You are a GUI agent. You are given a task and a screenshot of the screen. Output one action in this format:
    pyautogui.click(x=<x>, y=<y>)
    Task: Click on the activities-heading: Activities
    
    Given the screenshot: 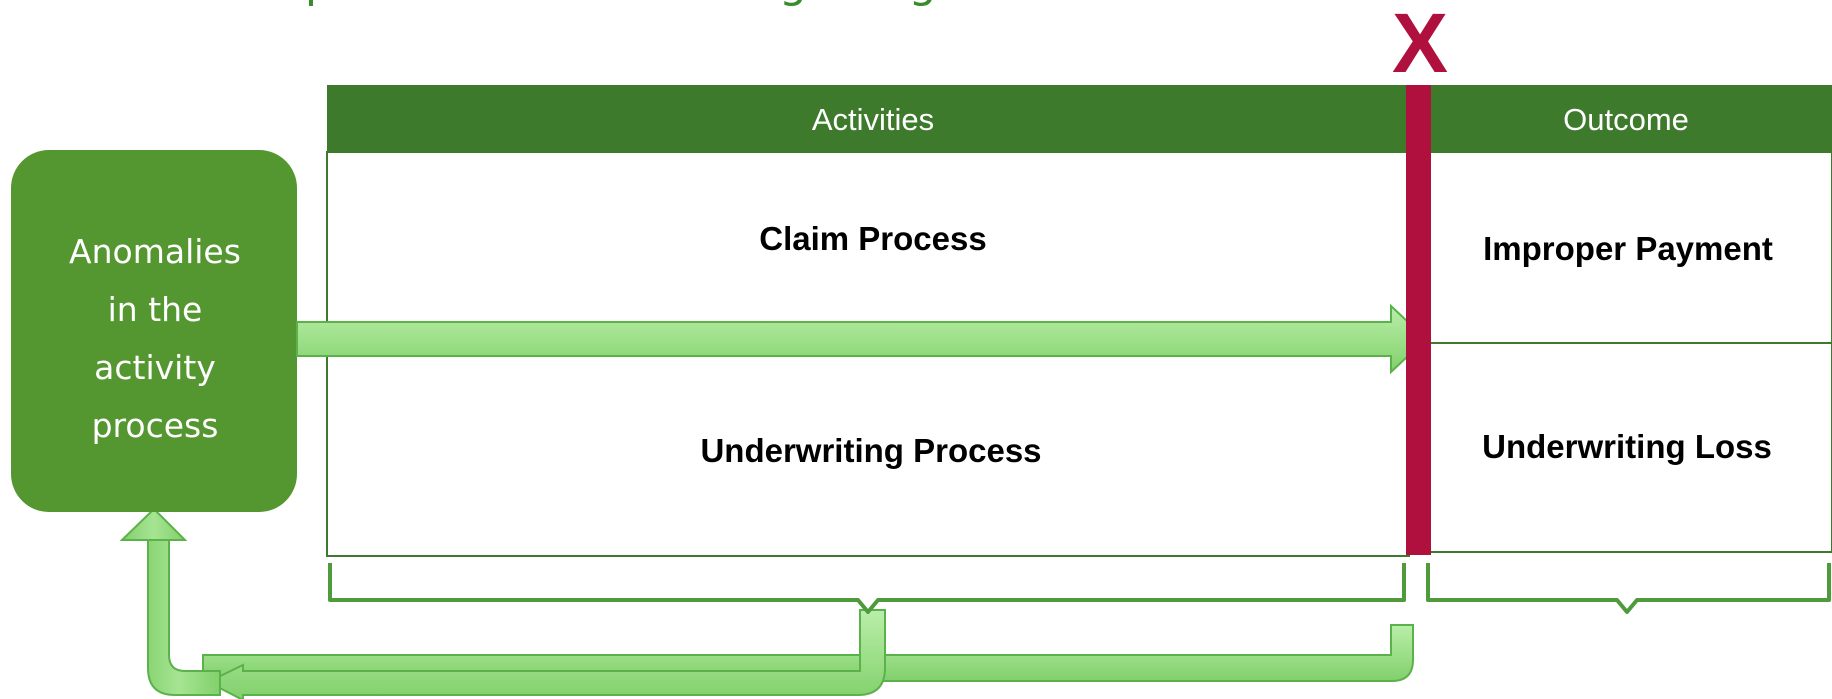 What is the action you would take?
    pyautogui.click(x=873, y=119)
    